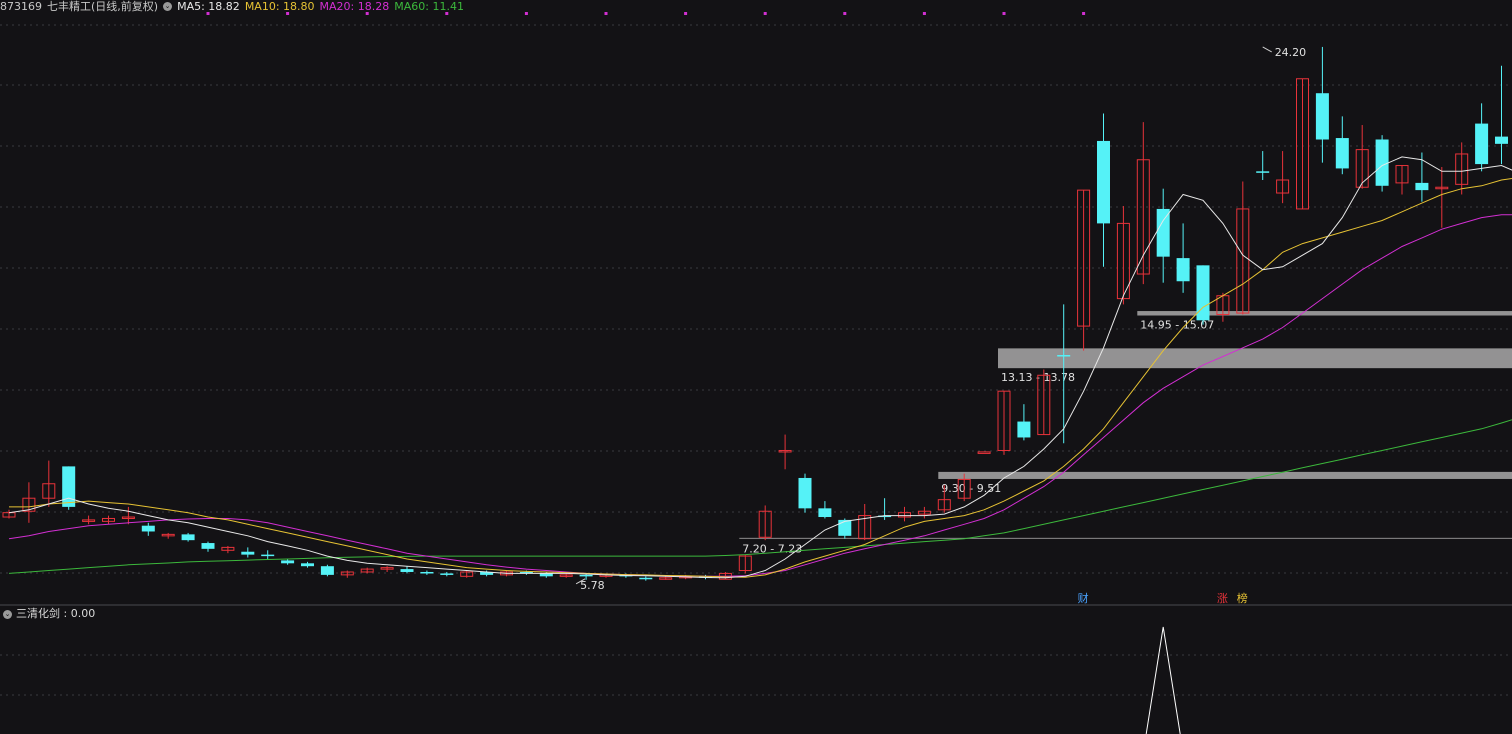 The height and width of the screenshot is (734, 1512). I want to click on indicator-spike, so click(1163, 680).